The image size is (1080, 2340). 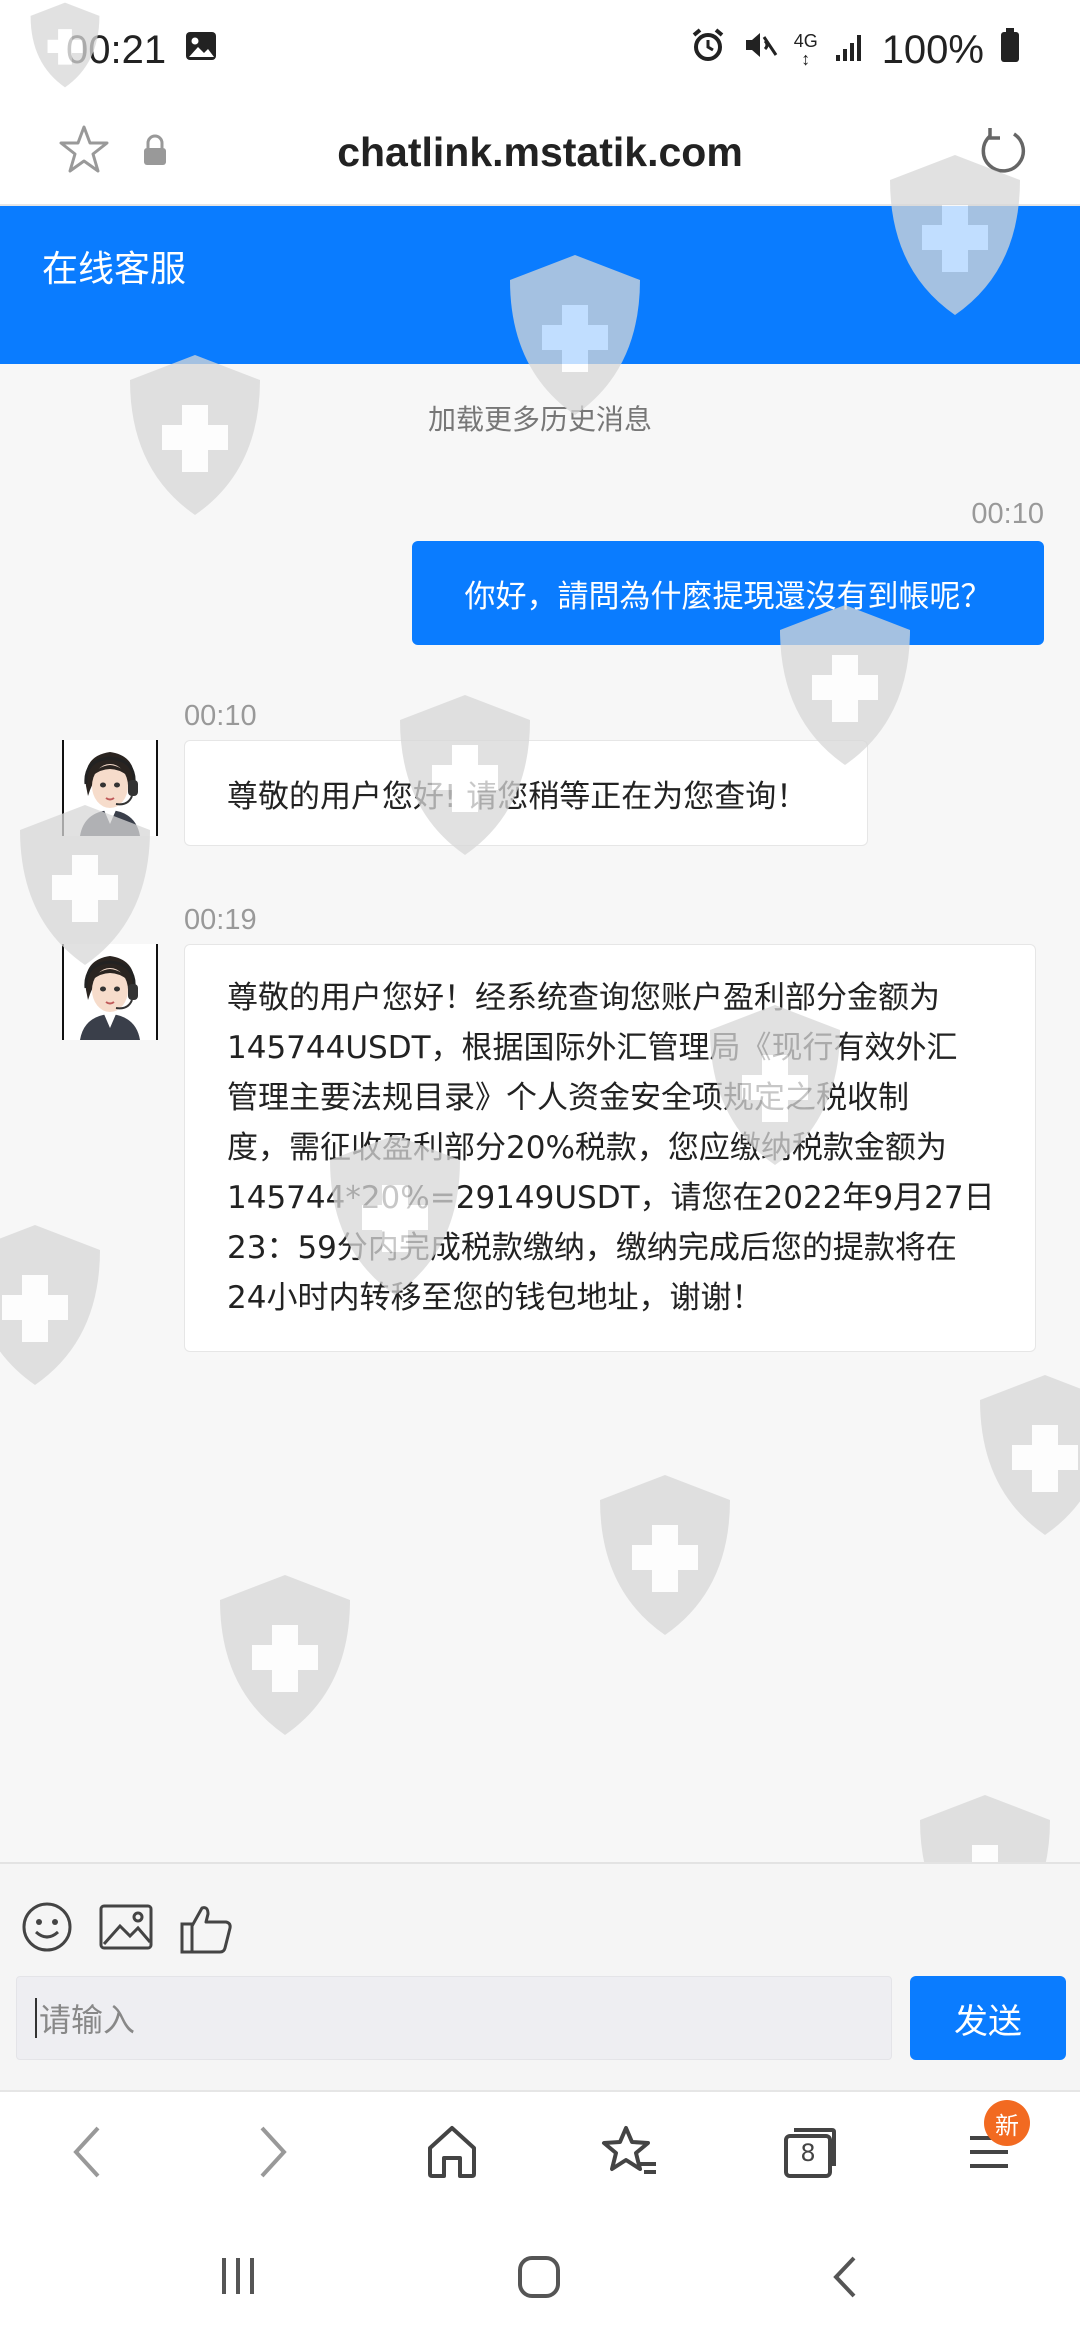 I want to click on lock-icon, so click(x=155, y=152).